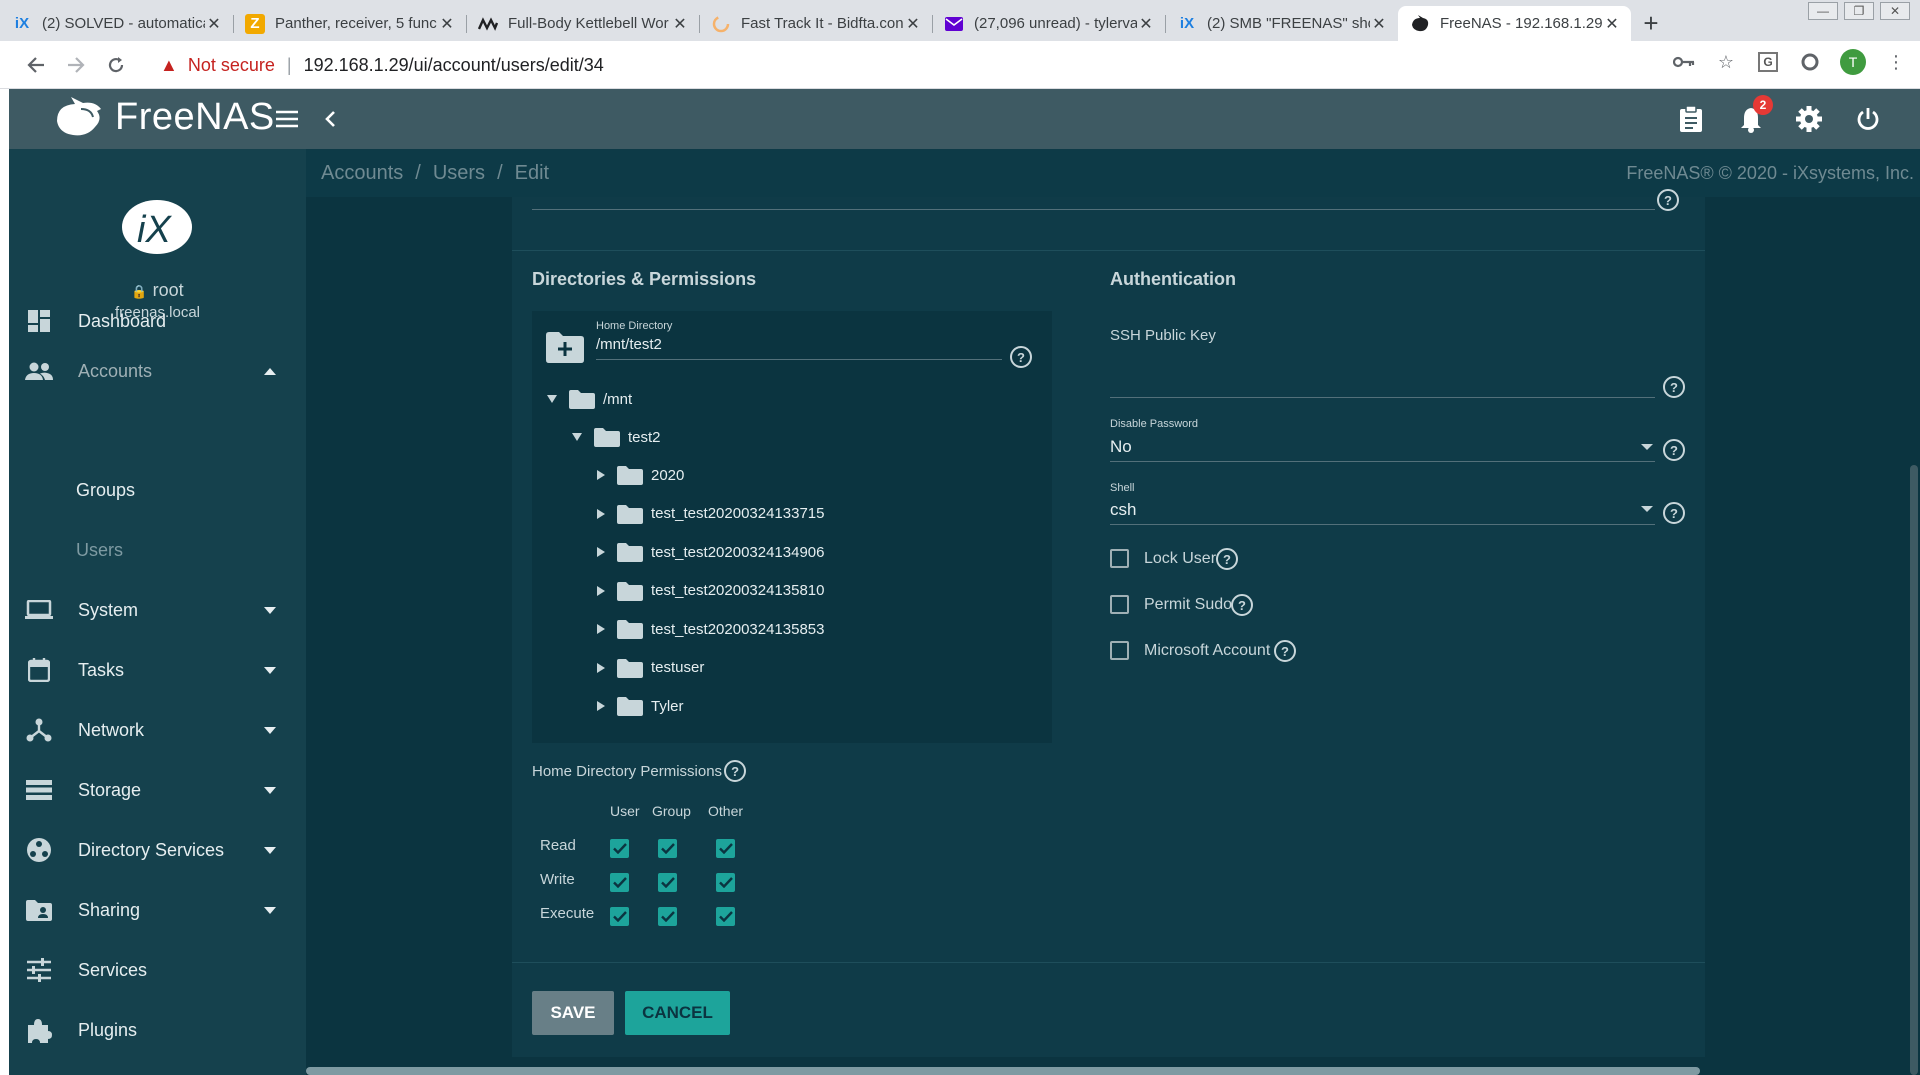  I want to click on restore-button: ❐, so click(1859, 11).